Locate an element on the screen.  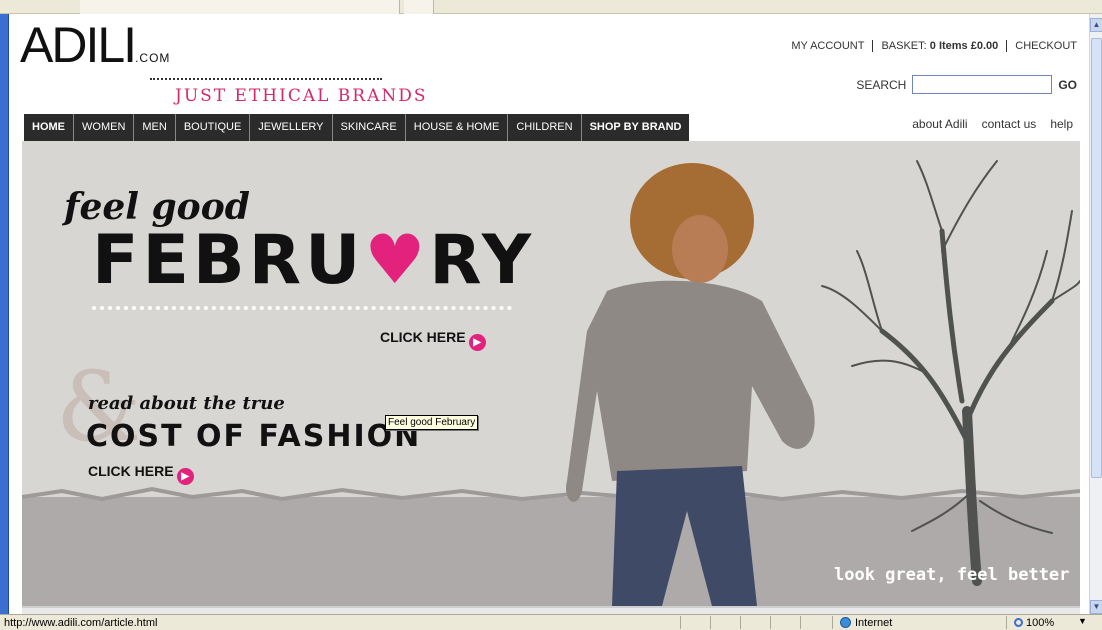
link-tooltip: Feel good February is located at coordinates (432, 422).